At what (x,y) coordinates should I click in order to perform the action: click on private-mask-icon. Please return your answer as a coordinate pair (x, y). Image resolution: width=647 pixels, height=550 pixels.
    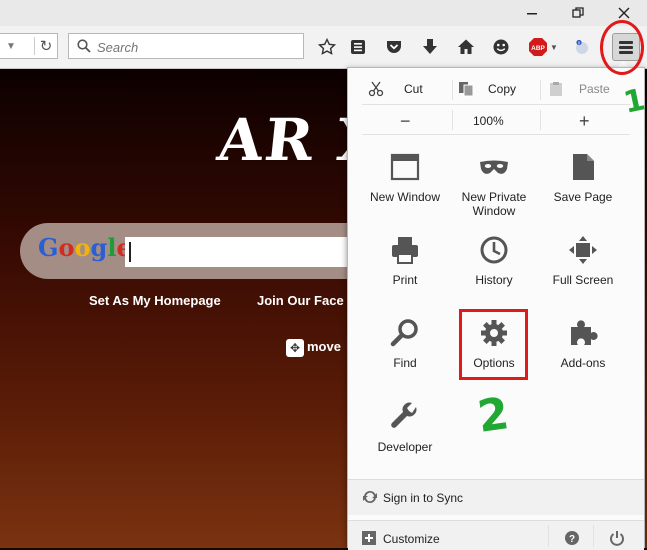
    Looking at the image, I should click on (494, 167).